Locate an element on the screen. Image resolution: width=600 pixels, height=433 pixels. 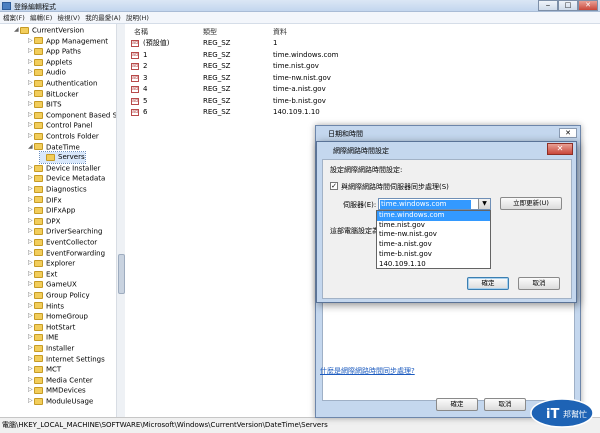
tree-item-label: Media Center is located at coordinates (69, 380).